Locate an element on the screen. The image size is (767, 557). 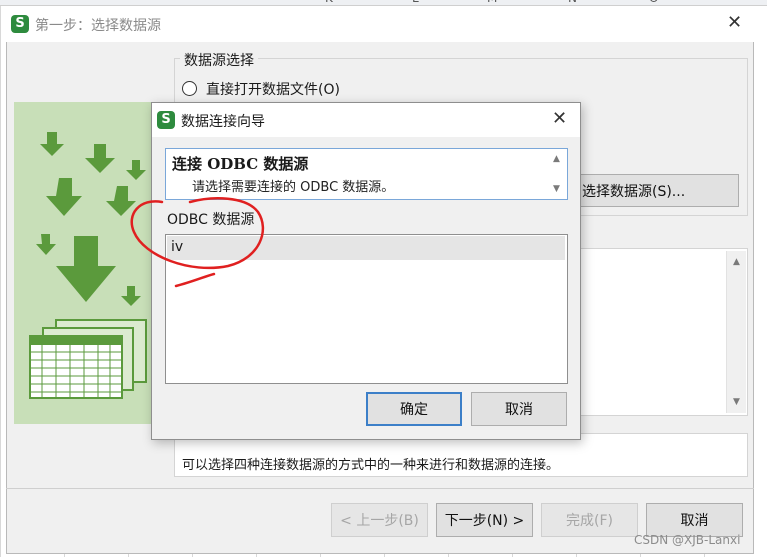
footer-divider is located at coordinates (380, 488).